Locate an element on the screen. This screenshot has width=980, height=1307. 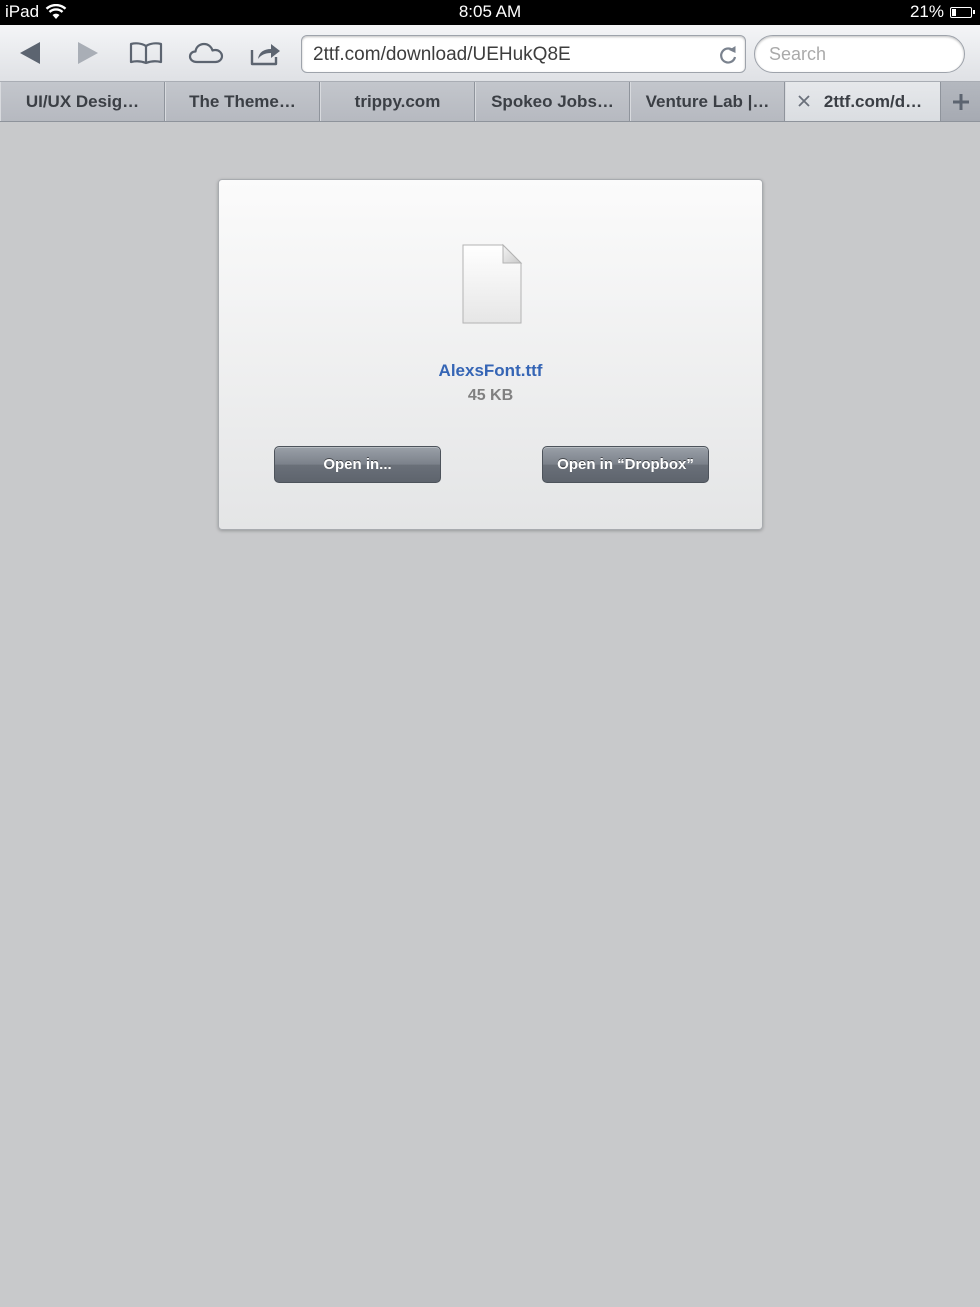
battery-icon is located at coordinates (962, 12).